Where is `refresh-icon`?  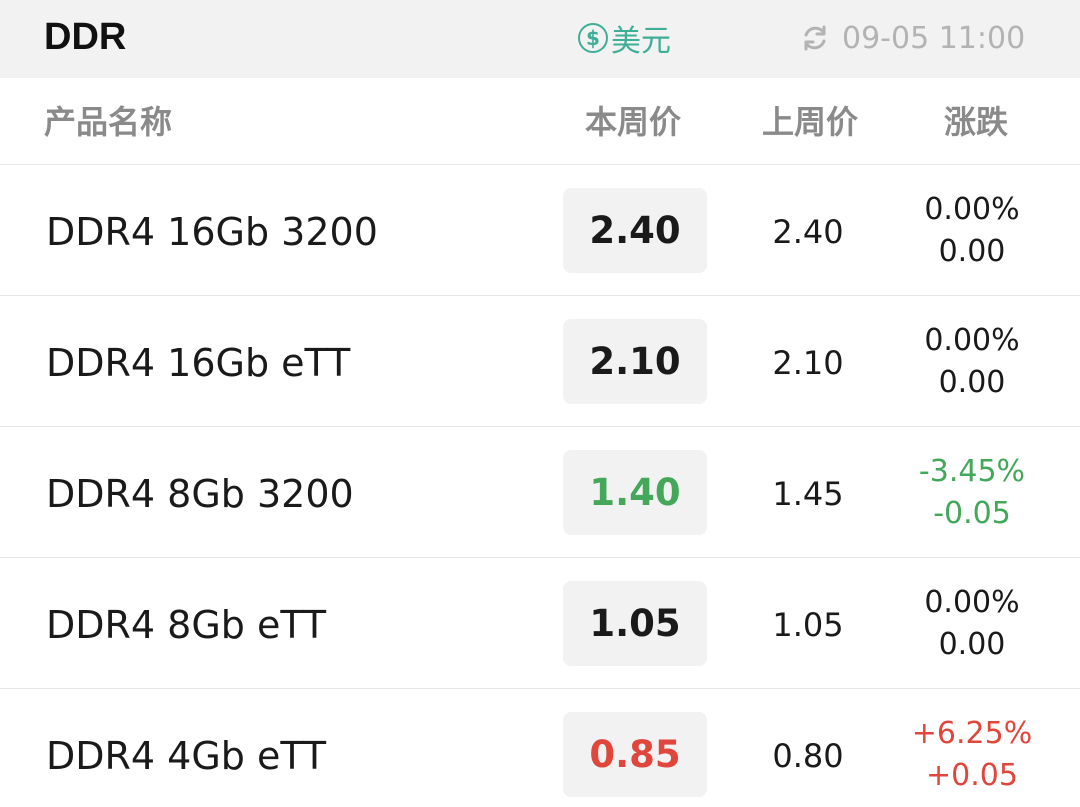 refresh-icon is located at coordinates (815, 38).